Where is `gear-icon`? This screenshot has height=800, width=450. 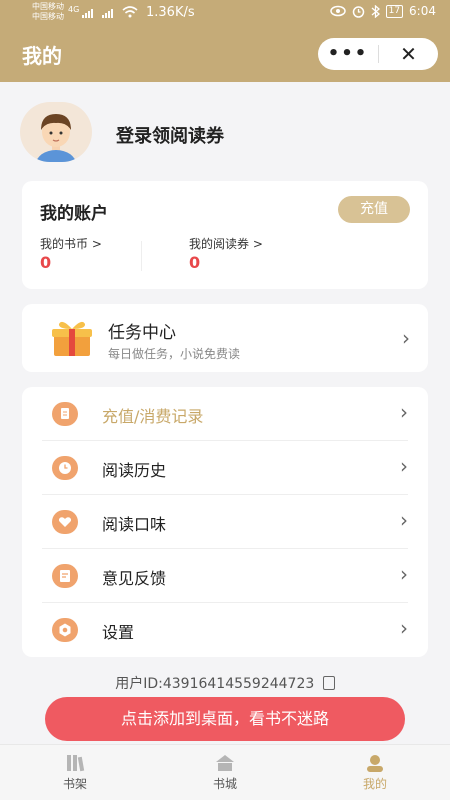
gear-icon is located at coordinates (65, 630).